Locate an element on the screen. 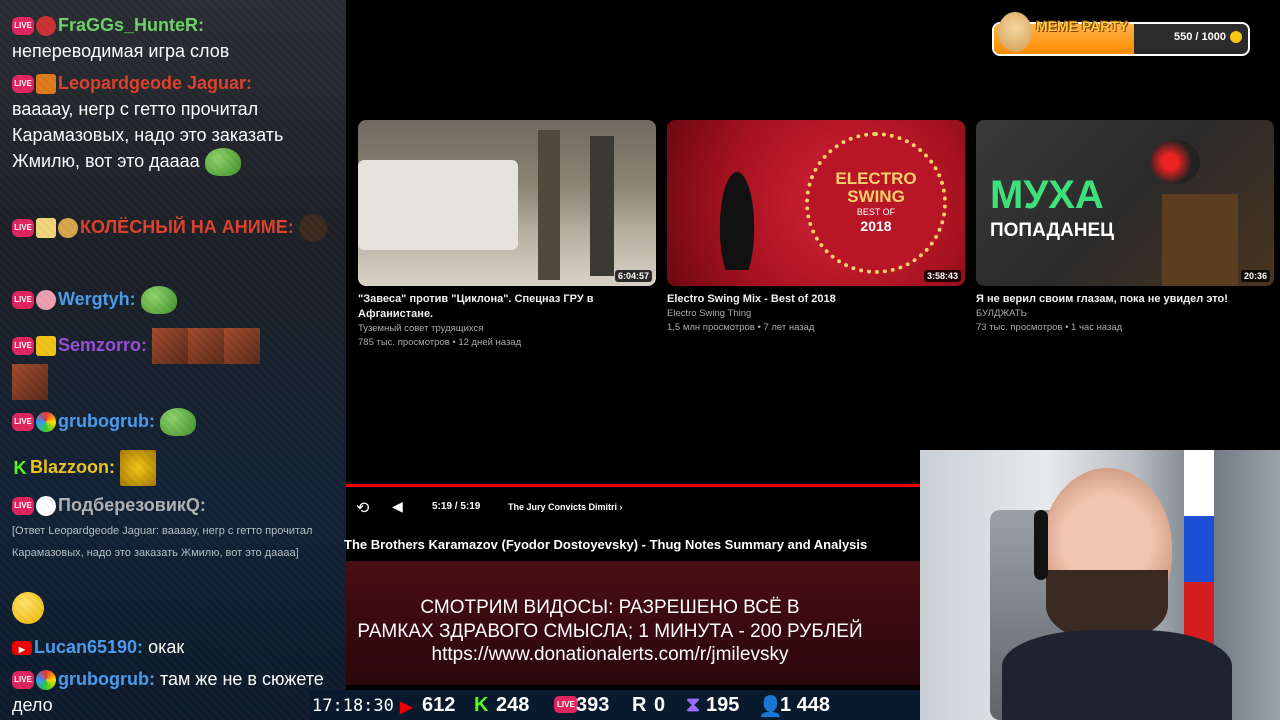 Image resolution: width=1280 pixels, height=720 pixels. chat-message: LIVE Semzorro: is located at coordinates (177, 364).